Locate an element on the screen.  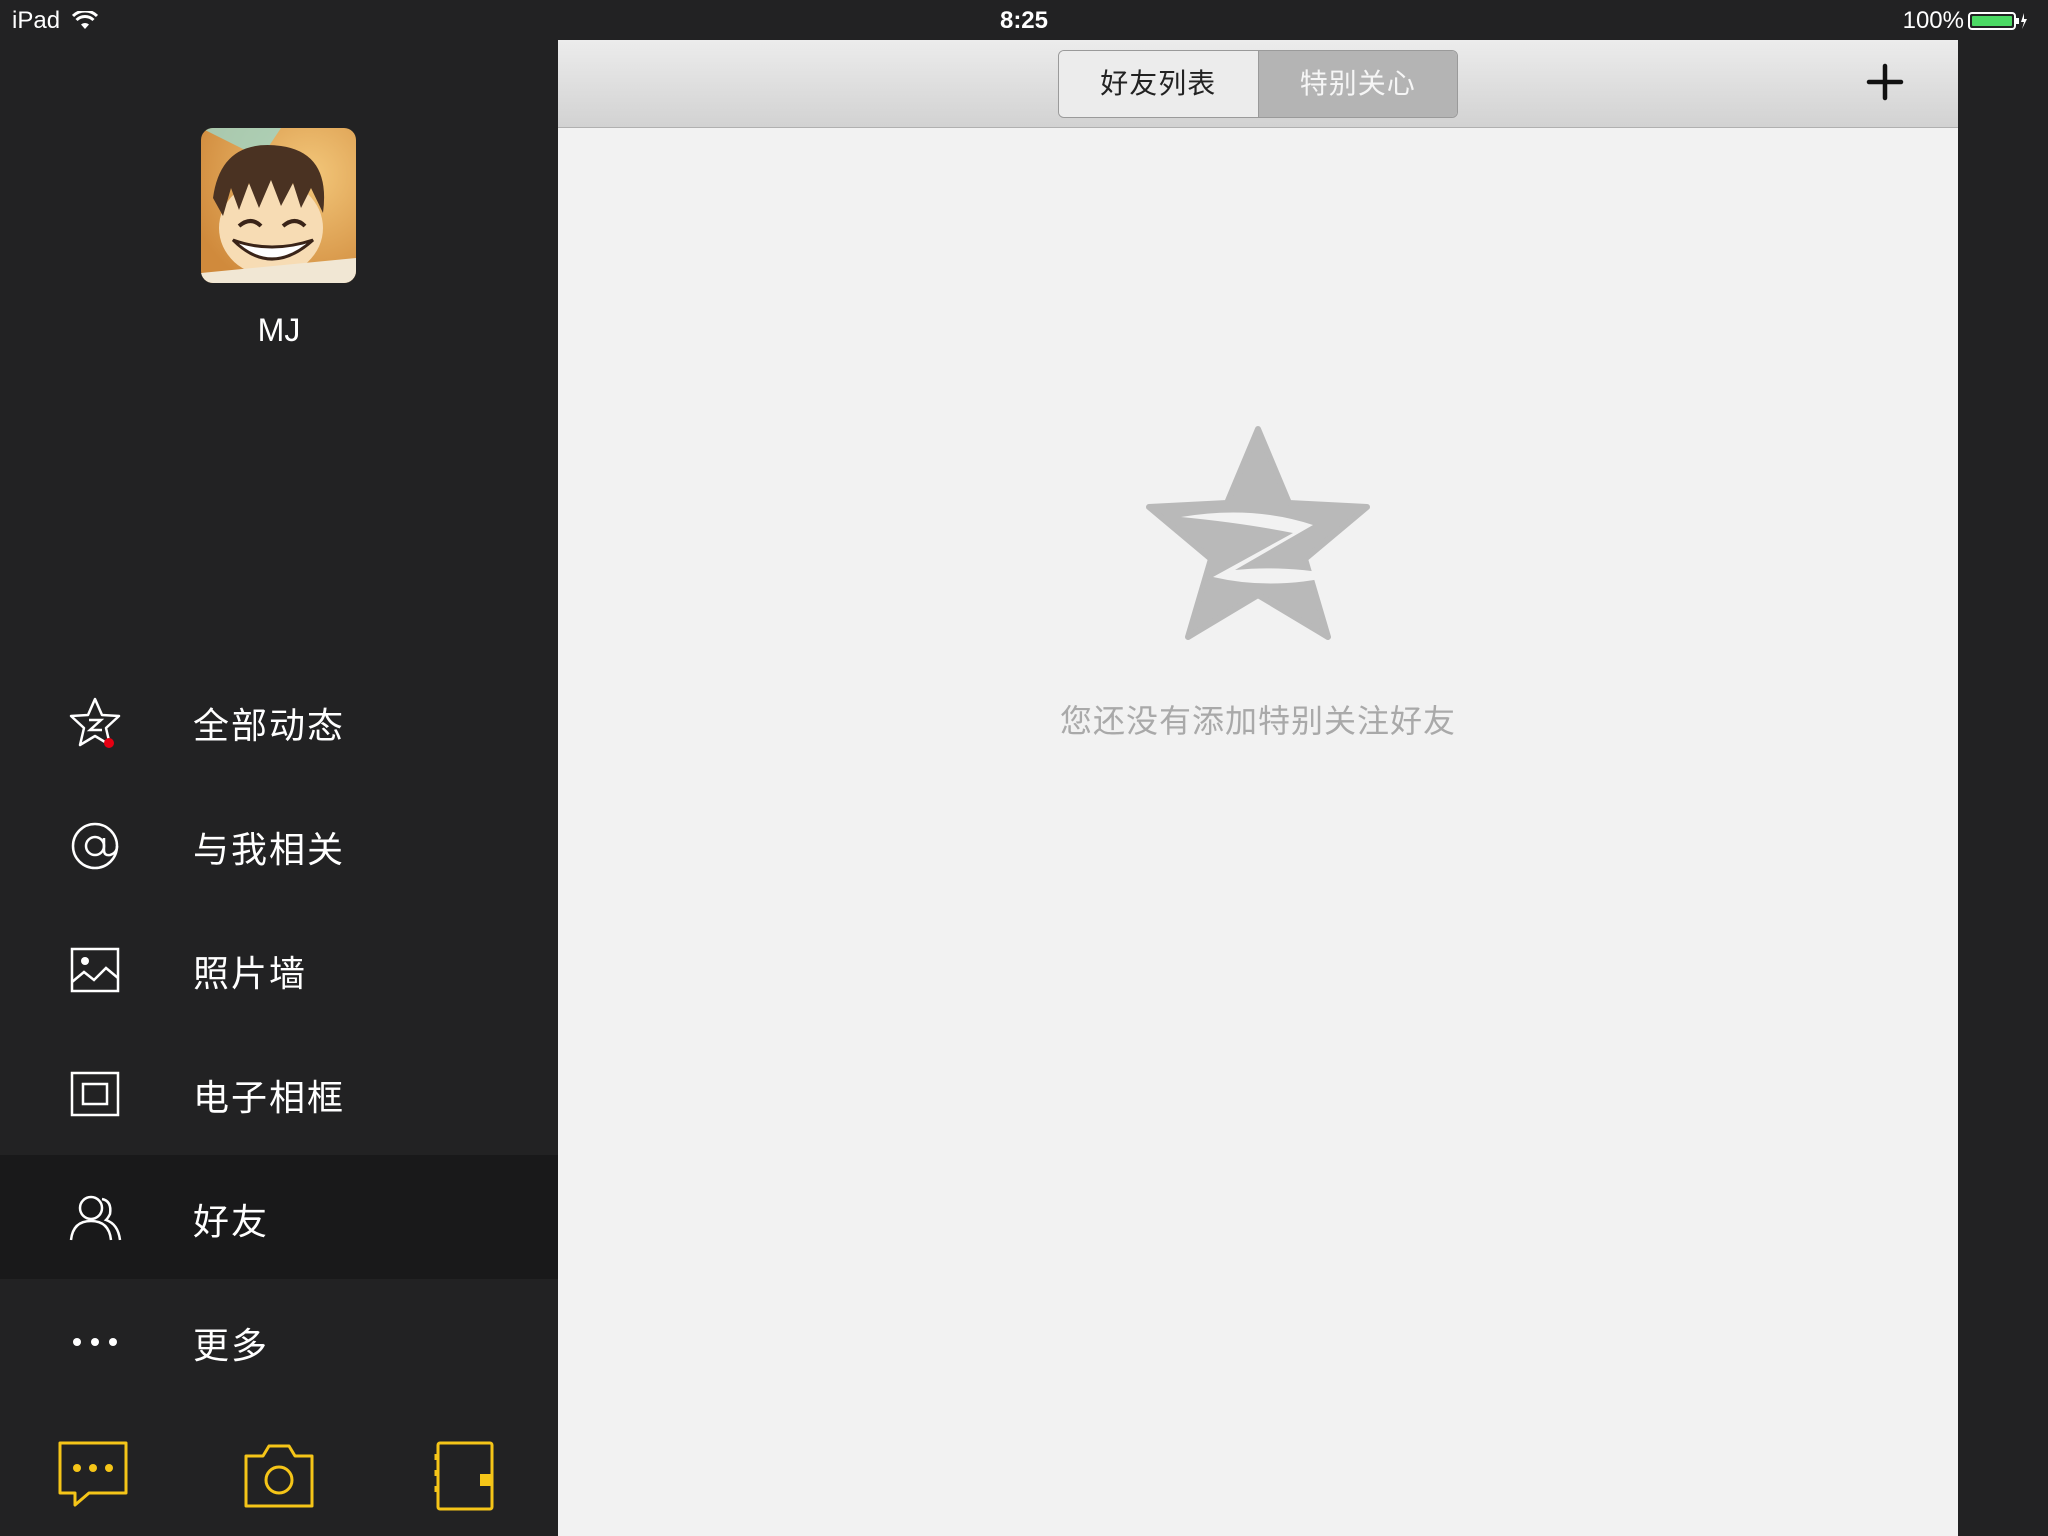
battery-percent: 100% is located at coordinates (1933, 20).